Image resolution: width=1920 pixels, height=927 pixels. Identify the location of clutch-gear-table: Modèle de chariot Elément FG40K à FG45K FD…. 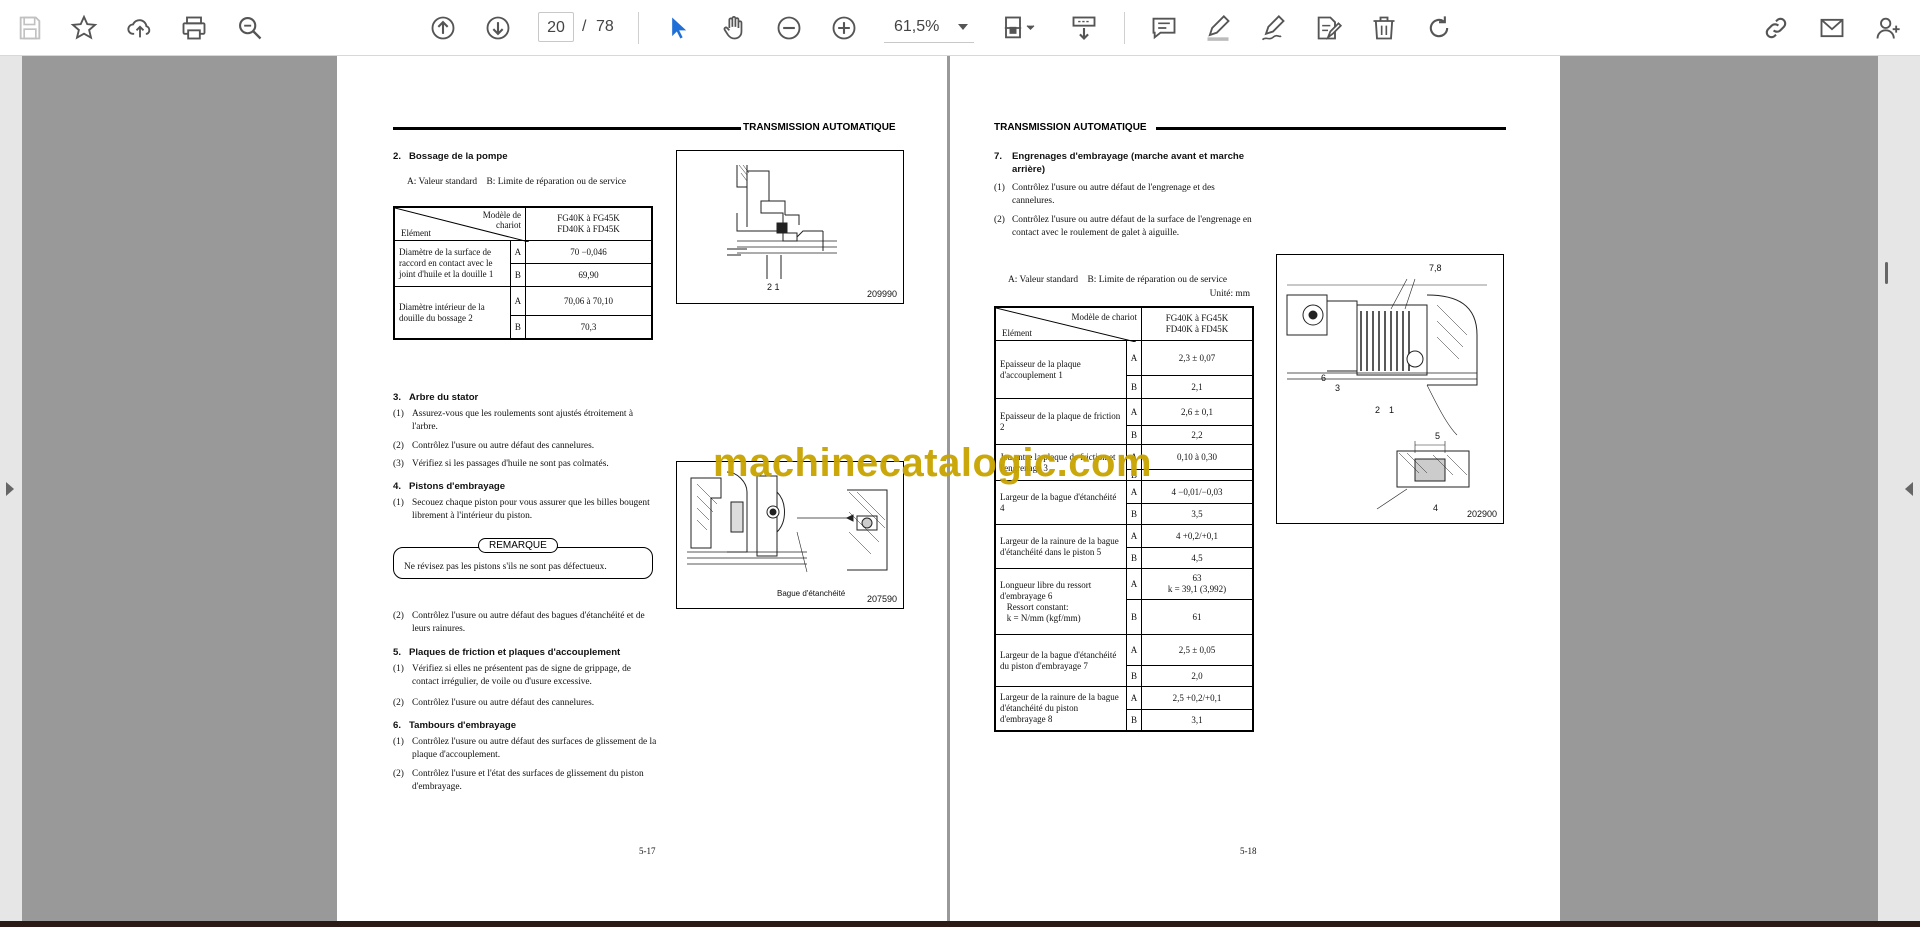
(1124, 519).